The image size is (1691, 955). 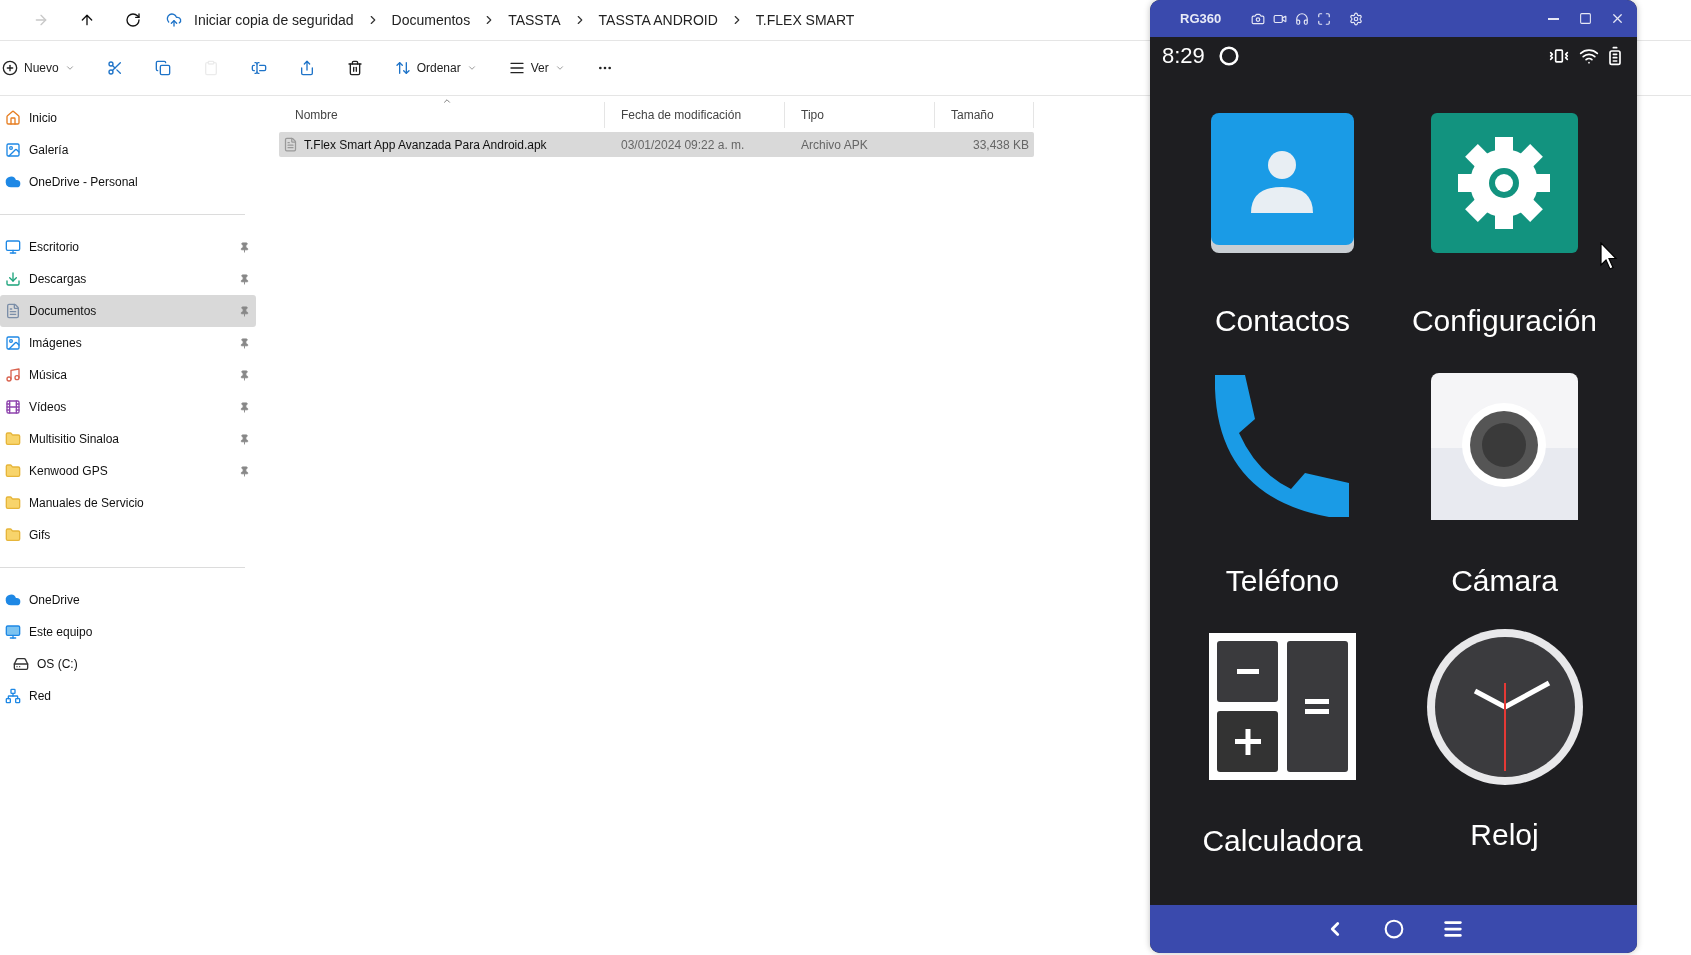 I want to click on sidebar-label: Música, so click(x=48, y=375).